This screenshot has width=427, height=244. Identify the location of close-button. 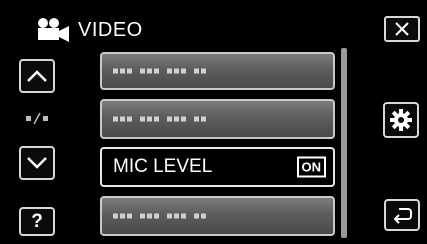
(402, 29).